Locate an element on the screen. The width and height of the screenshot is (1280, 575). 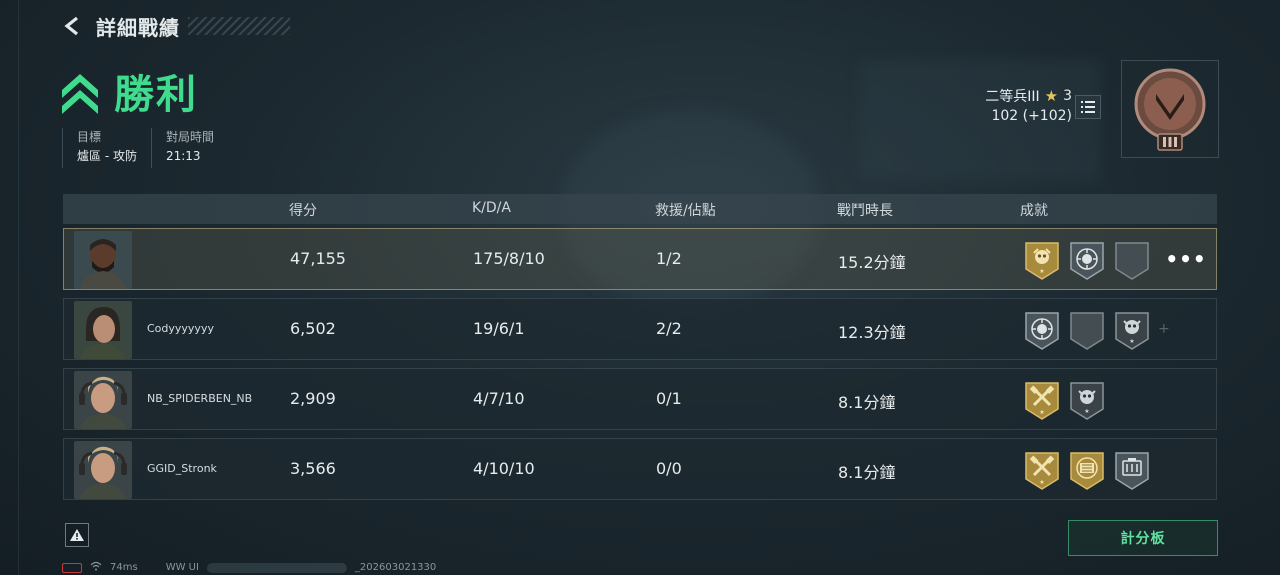
objective-label: 目標 is located at coordinates (89, 137).